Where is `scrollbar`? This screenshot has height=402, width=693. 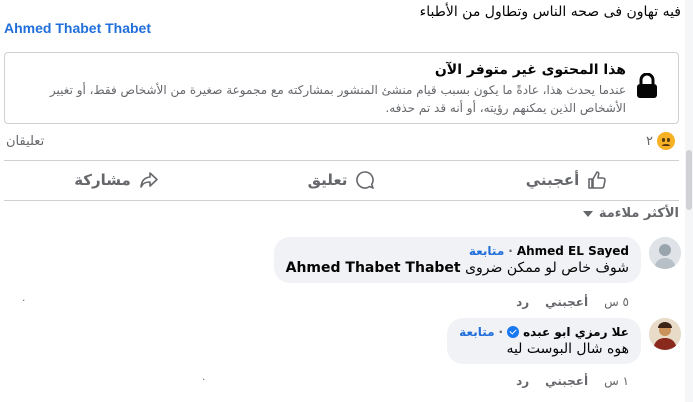 scrollbar is located at coordinates (689, 201).